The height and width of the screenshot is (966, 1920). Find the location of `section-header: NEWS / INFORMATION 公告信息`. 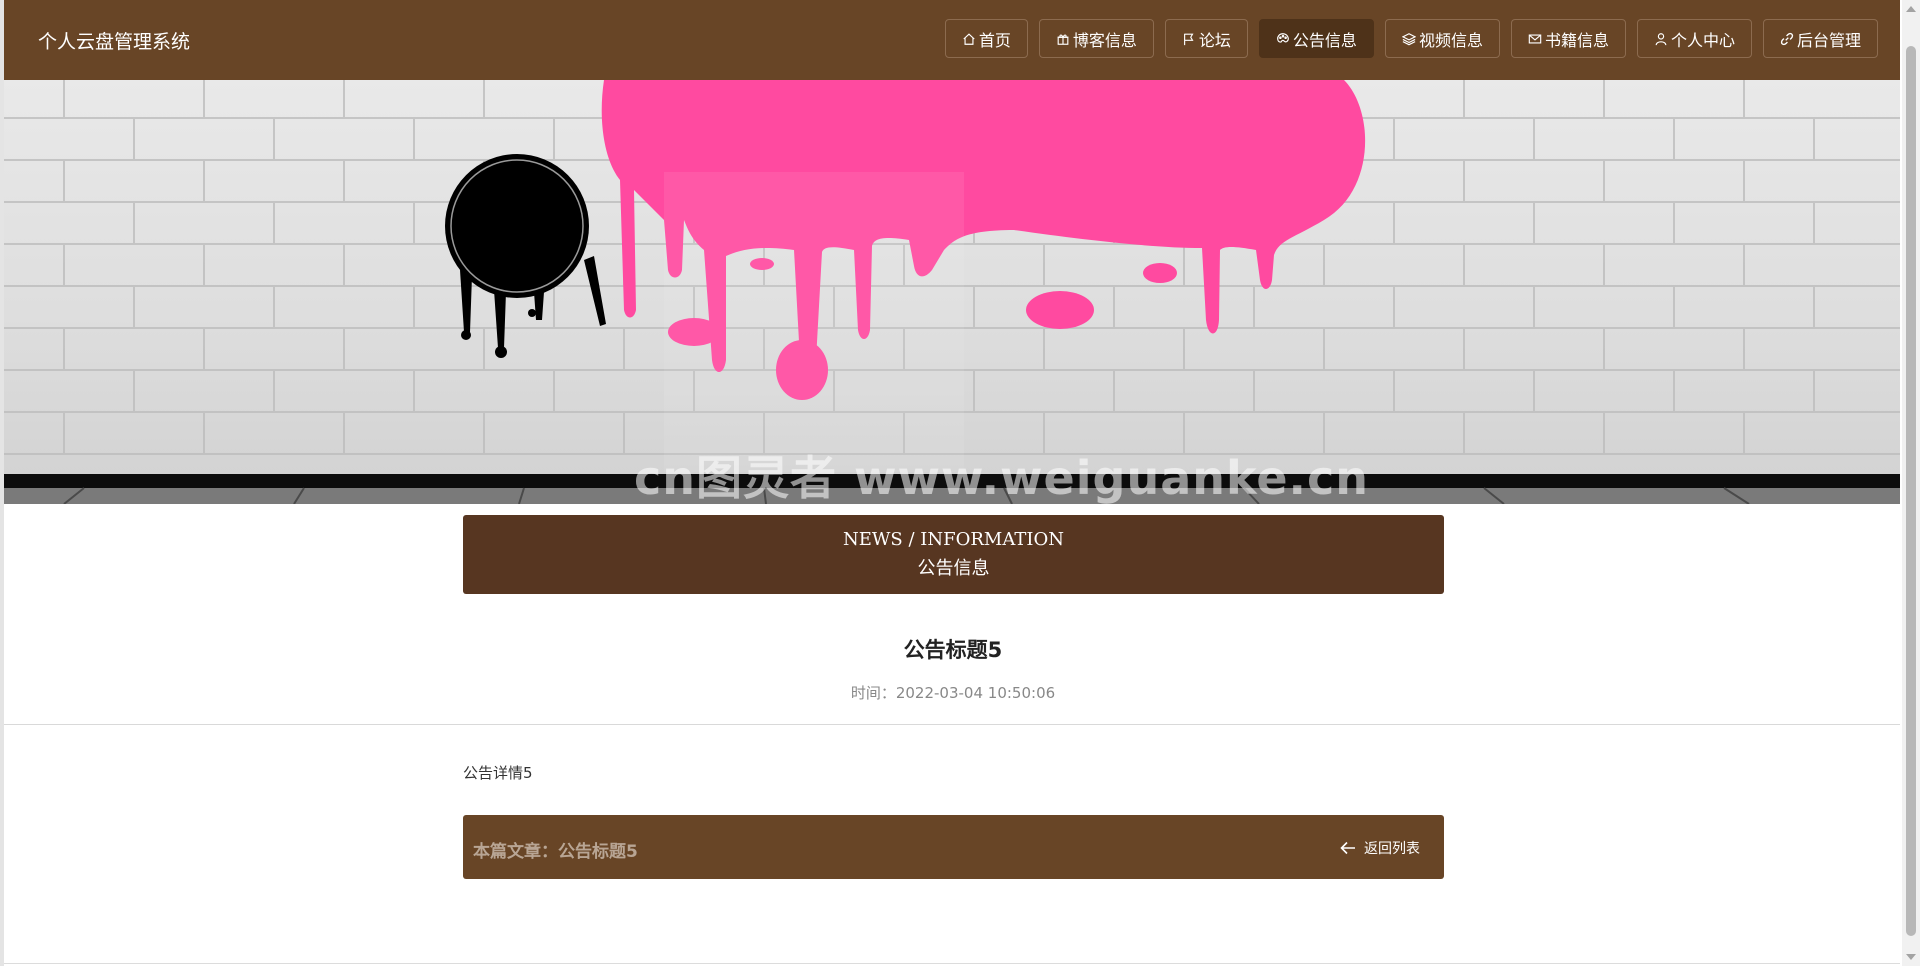

section-header: NEWS / INFORMATION 公告信息 is located at coordinates (953, 554).